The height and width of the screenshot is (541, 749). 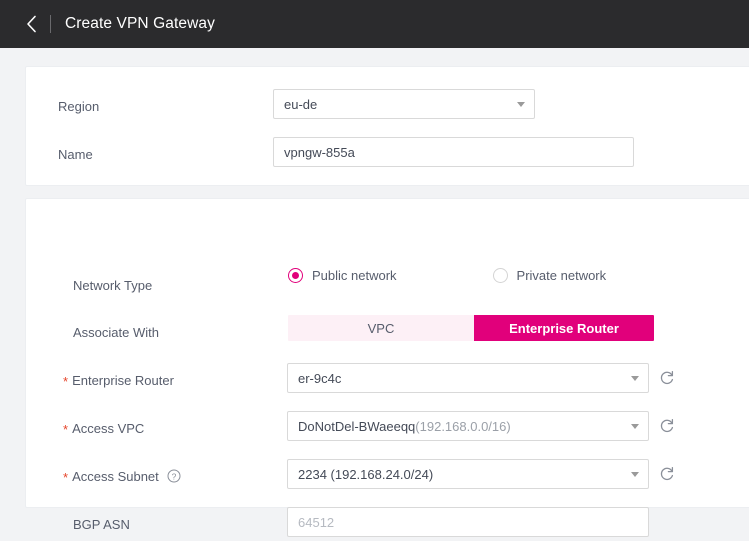 What do you see at coordinates (101, 524) in the screenshot?
I see `bgp-asn-label: BGP ASN` at bounding box center [101, 524].